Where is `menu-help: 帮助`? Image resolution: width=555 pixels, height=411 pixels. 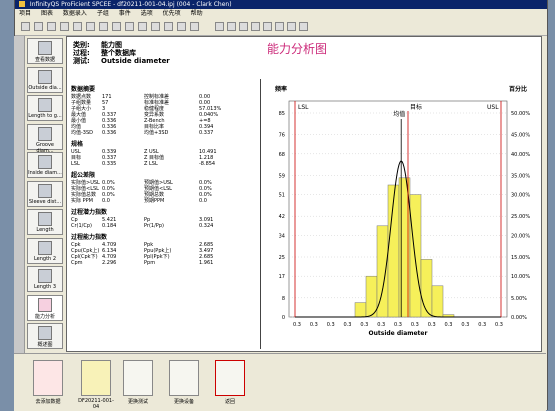
menu-help: 帮助 is located at coordinates (197, 13).